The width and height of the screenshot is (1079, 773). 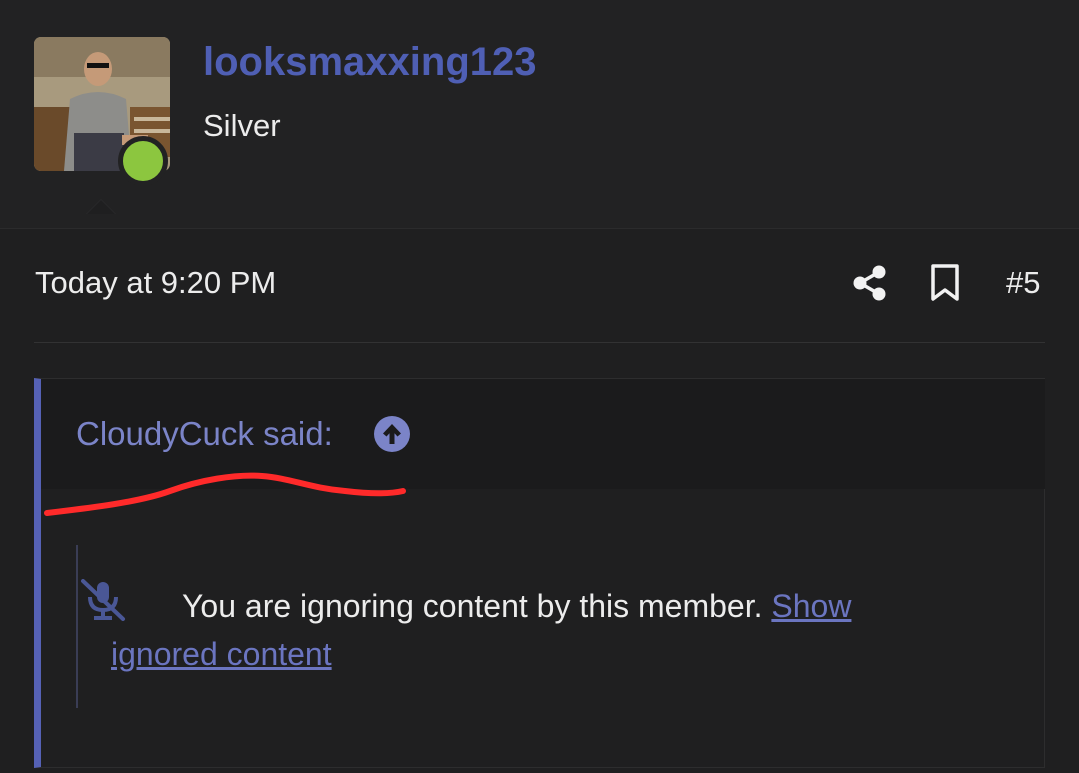 I want to click on ignored-message: You are ignoring content by this member., so click(x=472, y=606).